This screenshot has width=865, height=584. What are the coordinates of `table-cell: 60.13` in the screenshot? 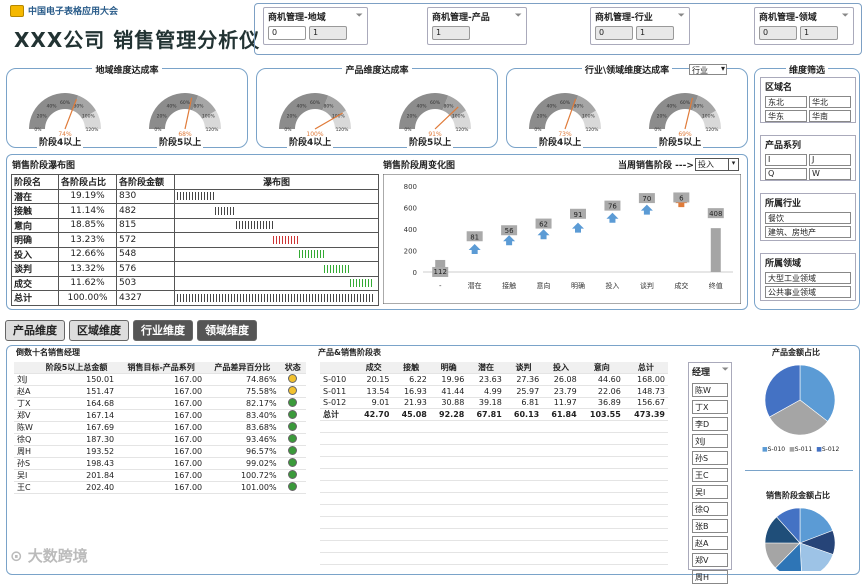 It's located at (523, 415).